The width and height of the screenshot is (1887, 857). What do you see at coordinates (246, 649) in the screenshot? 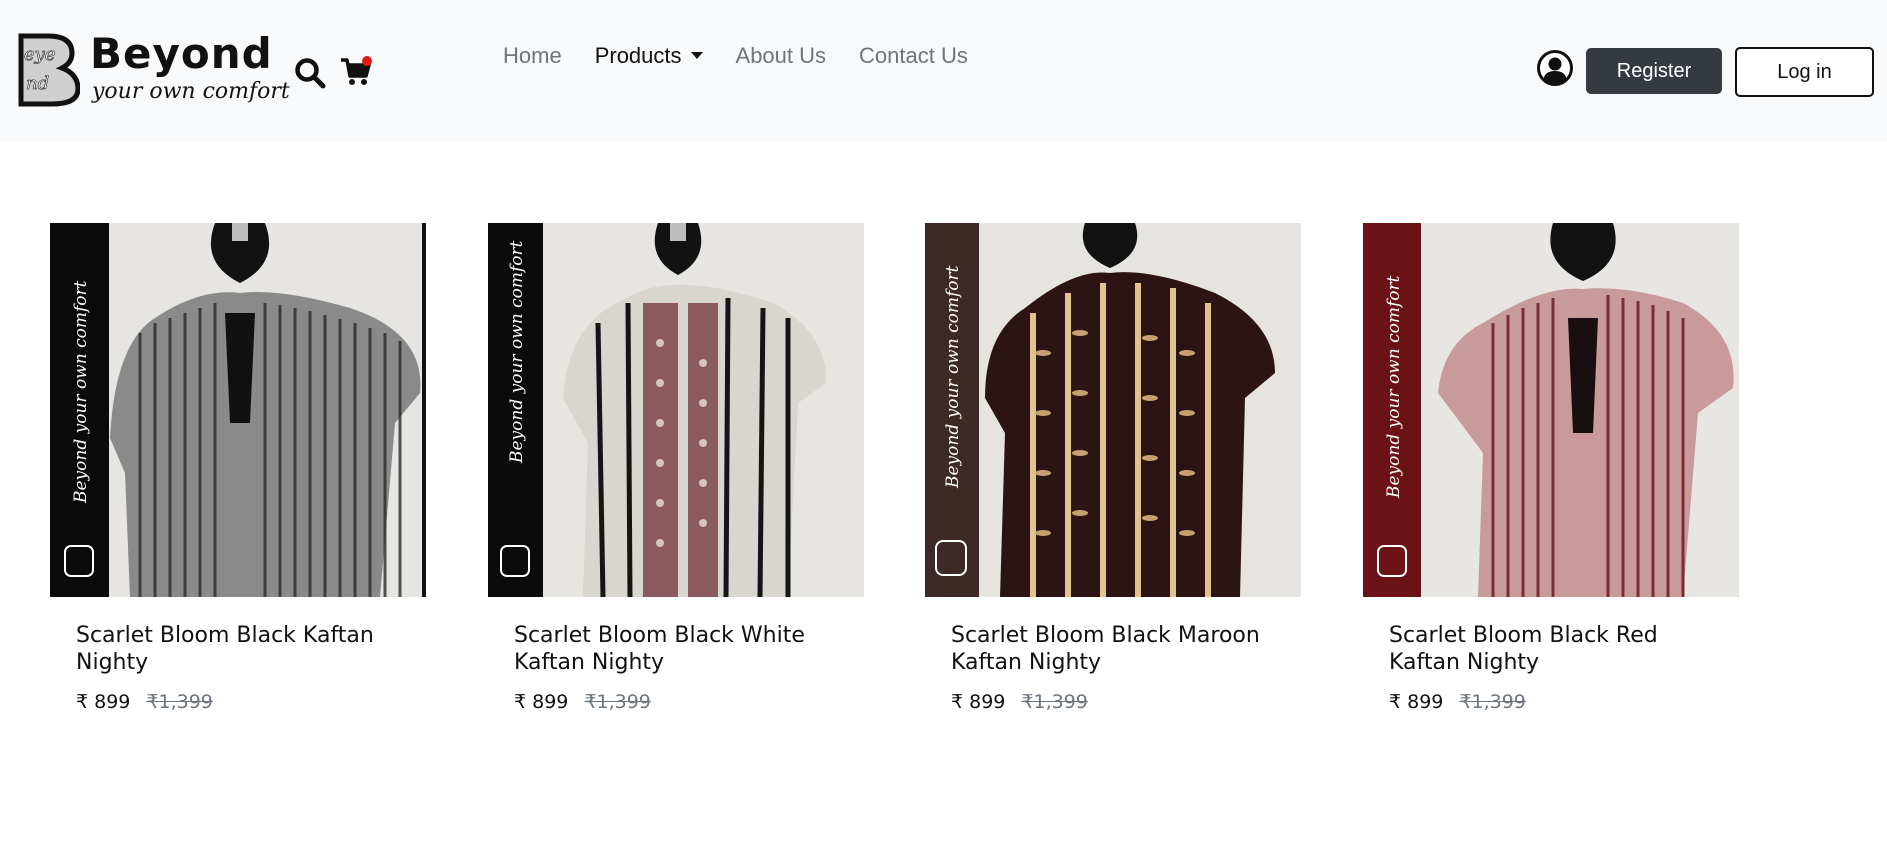
I see `product-name: Scarlet Bloom Black Kaftan Nighty` at bounding box center [246, 649].